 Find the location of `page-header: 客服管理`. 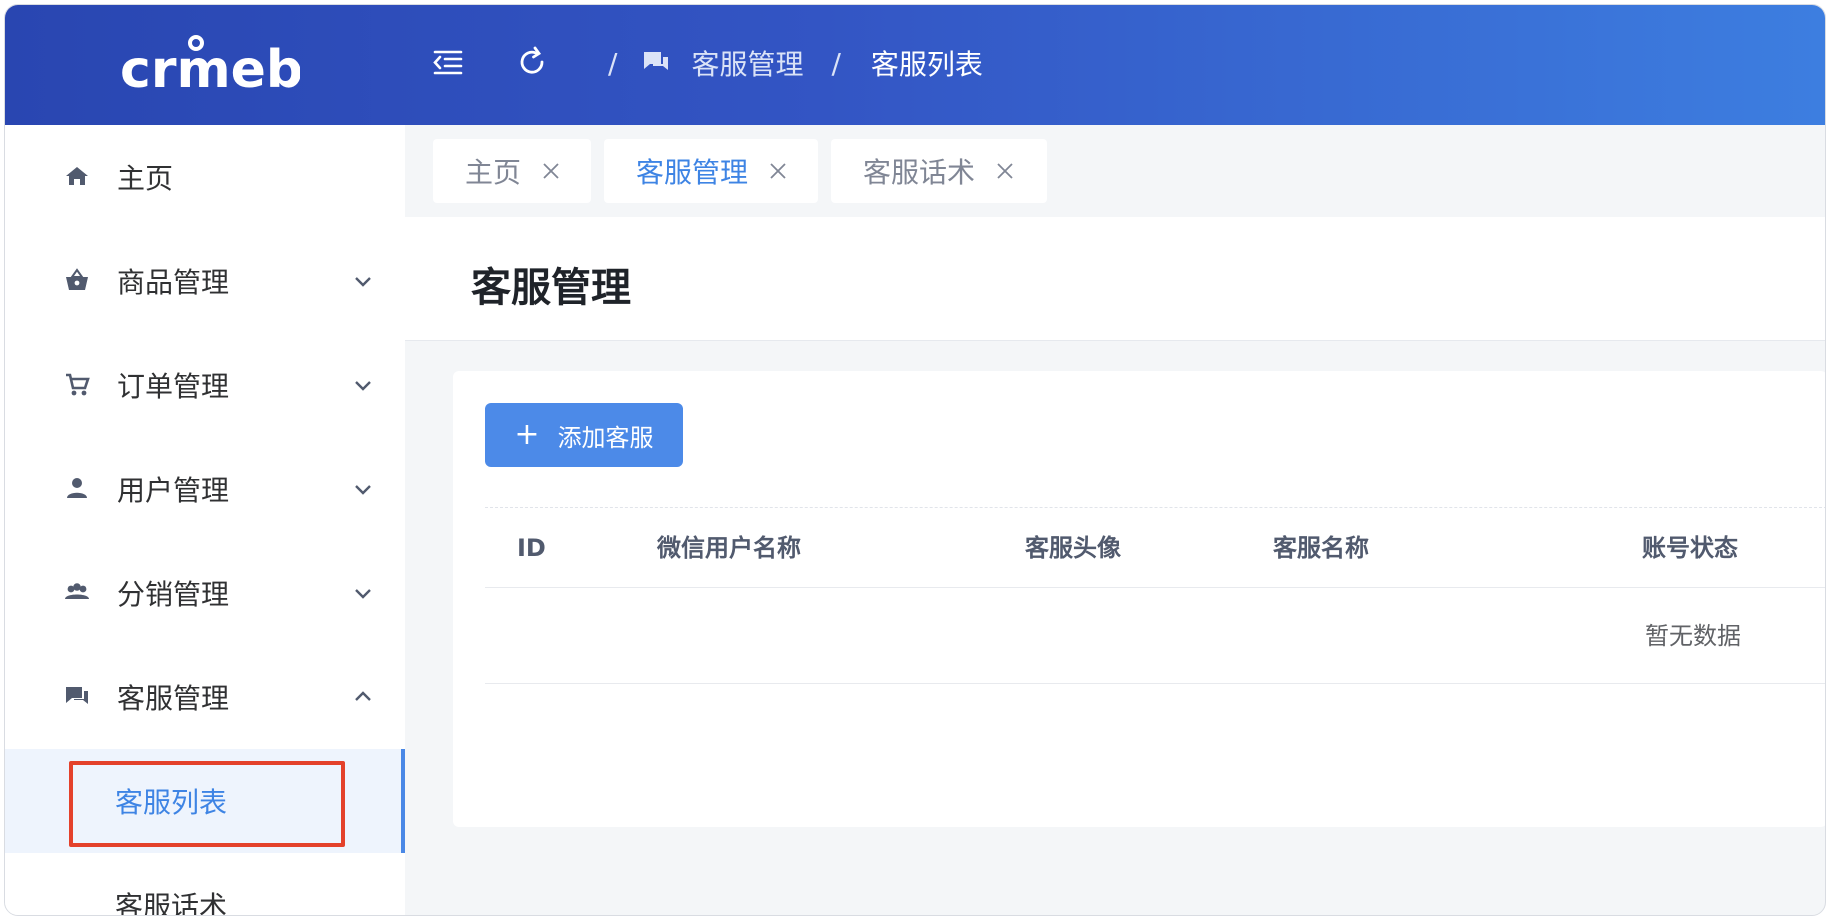

page-header: 客服管理 is located at coordinates (1115, 279).